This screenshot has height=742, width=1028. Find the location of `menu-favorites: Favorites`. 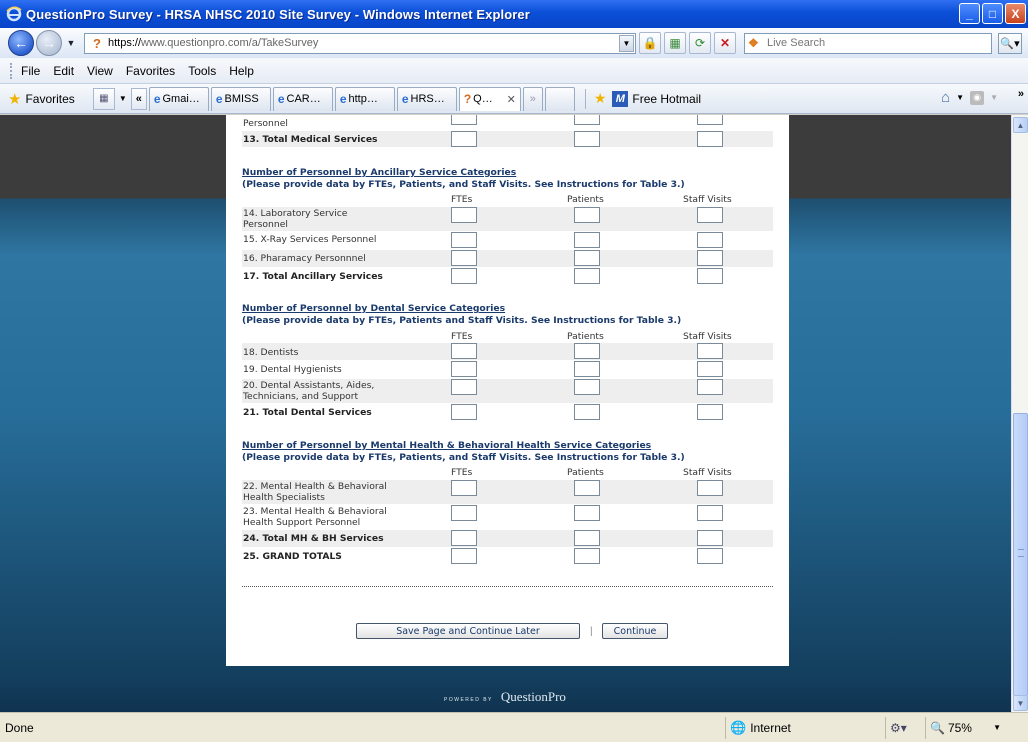

menu-favorites: Favorites is located at coordinates (150, 71).